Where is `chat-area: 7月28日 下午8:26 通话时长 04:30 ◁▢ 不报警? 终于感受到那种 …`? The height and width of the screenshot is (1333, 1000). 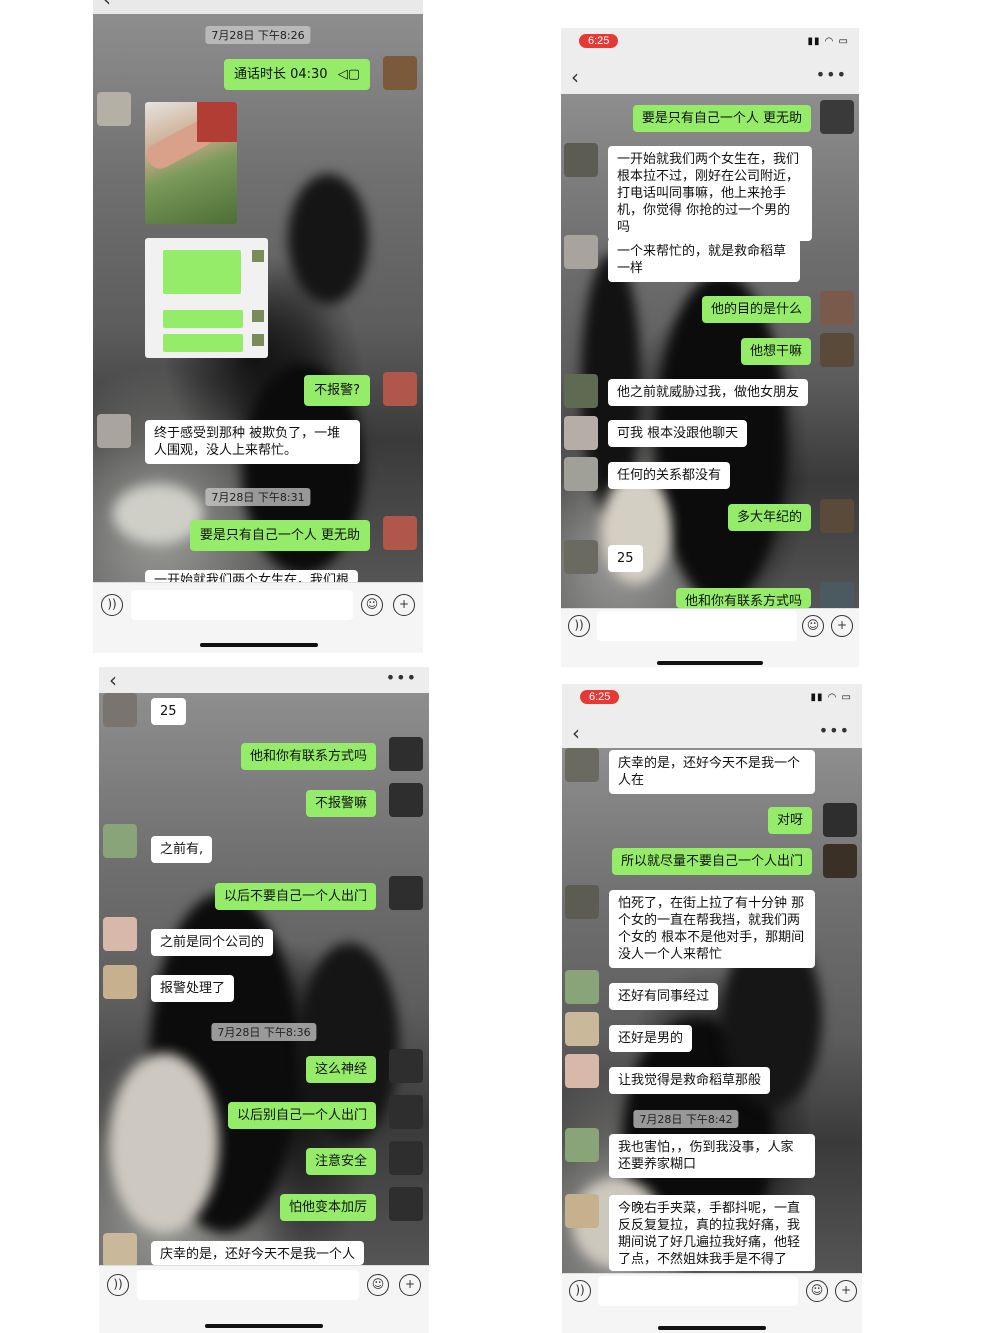 chat-area: 7月28日 下午8:26 通话时长 04:30 ◁▢ 不报警? 终于感受到那种 … is located at coordinates (258, 299).